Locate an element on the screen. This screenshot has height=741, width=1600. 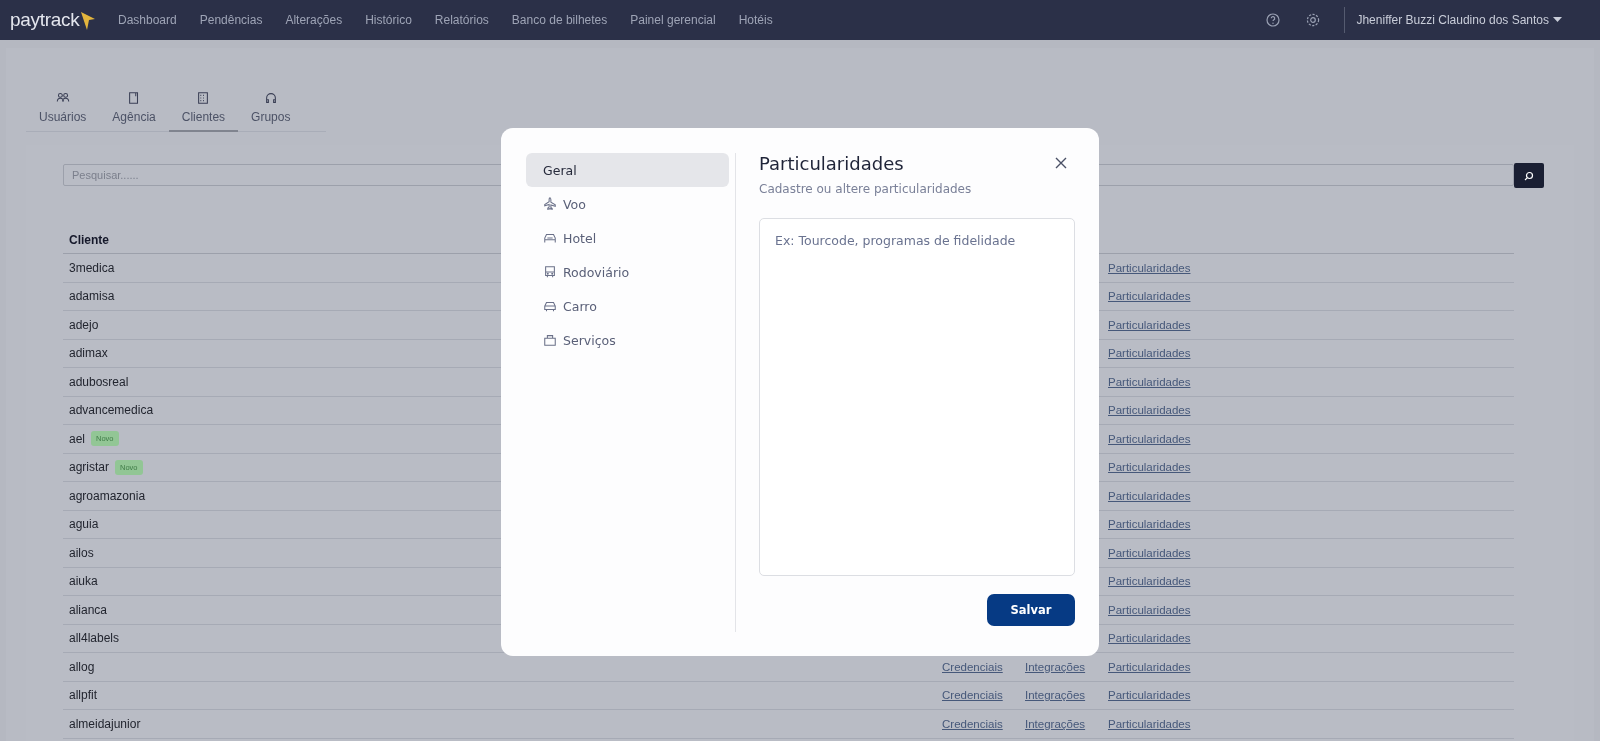
modal-menu-item: Serviços is located at coordinates (627, 340).